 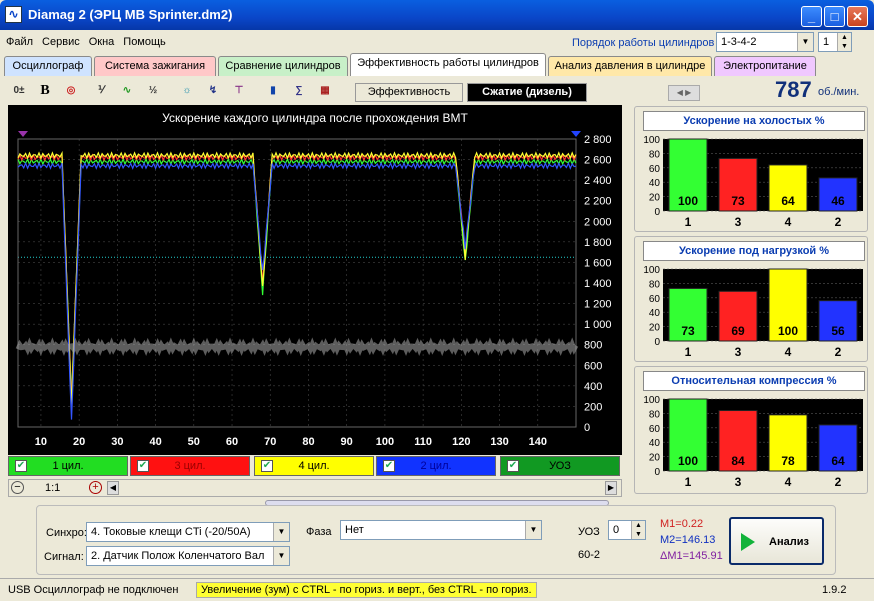 What do you see at coordinates (688, 352) in the screenshot?
I see `bar-category-label: 1` at bounding box center [688, 352].